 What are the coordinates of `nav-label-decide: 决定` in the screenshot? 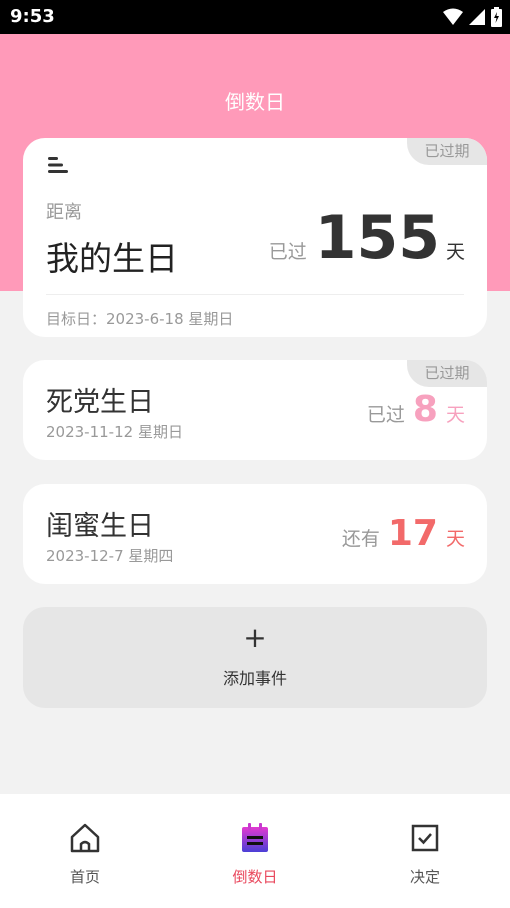 It's located at (424, 877).